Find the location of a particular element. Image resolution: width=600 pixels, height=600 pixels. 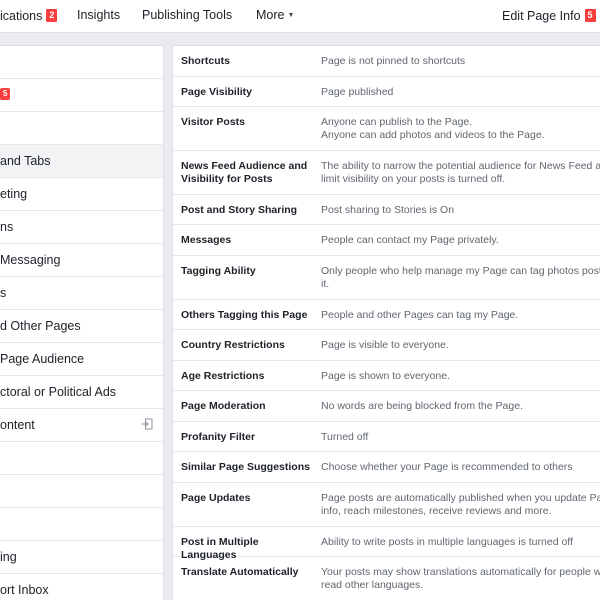

sidebar-item-label: s is located at coordinates (3, 293).